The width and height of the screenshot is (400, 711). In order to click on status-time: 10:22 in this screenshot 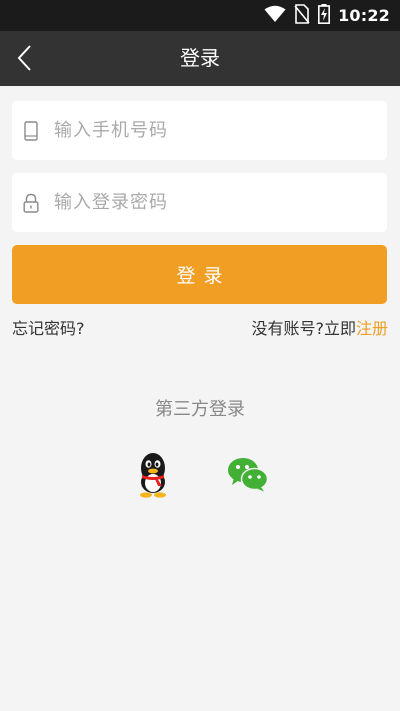, I will do `click(364, 15)`.